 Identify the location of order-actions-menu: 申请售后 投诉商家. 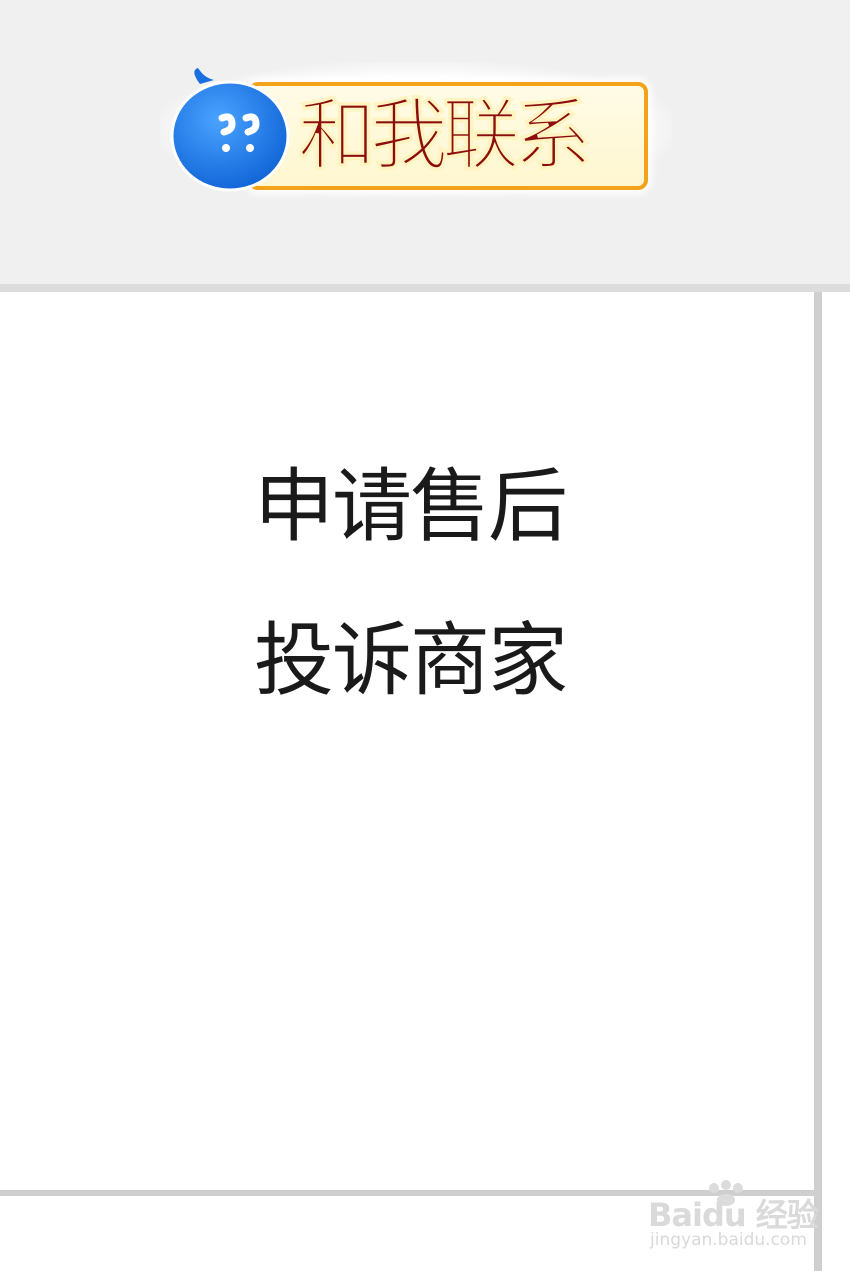
(410, 584).